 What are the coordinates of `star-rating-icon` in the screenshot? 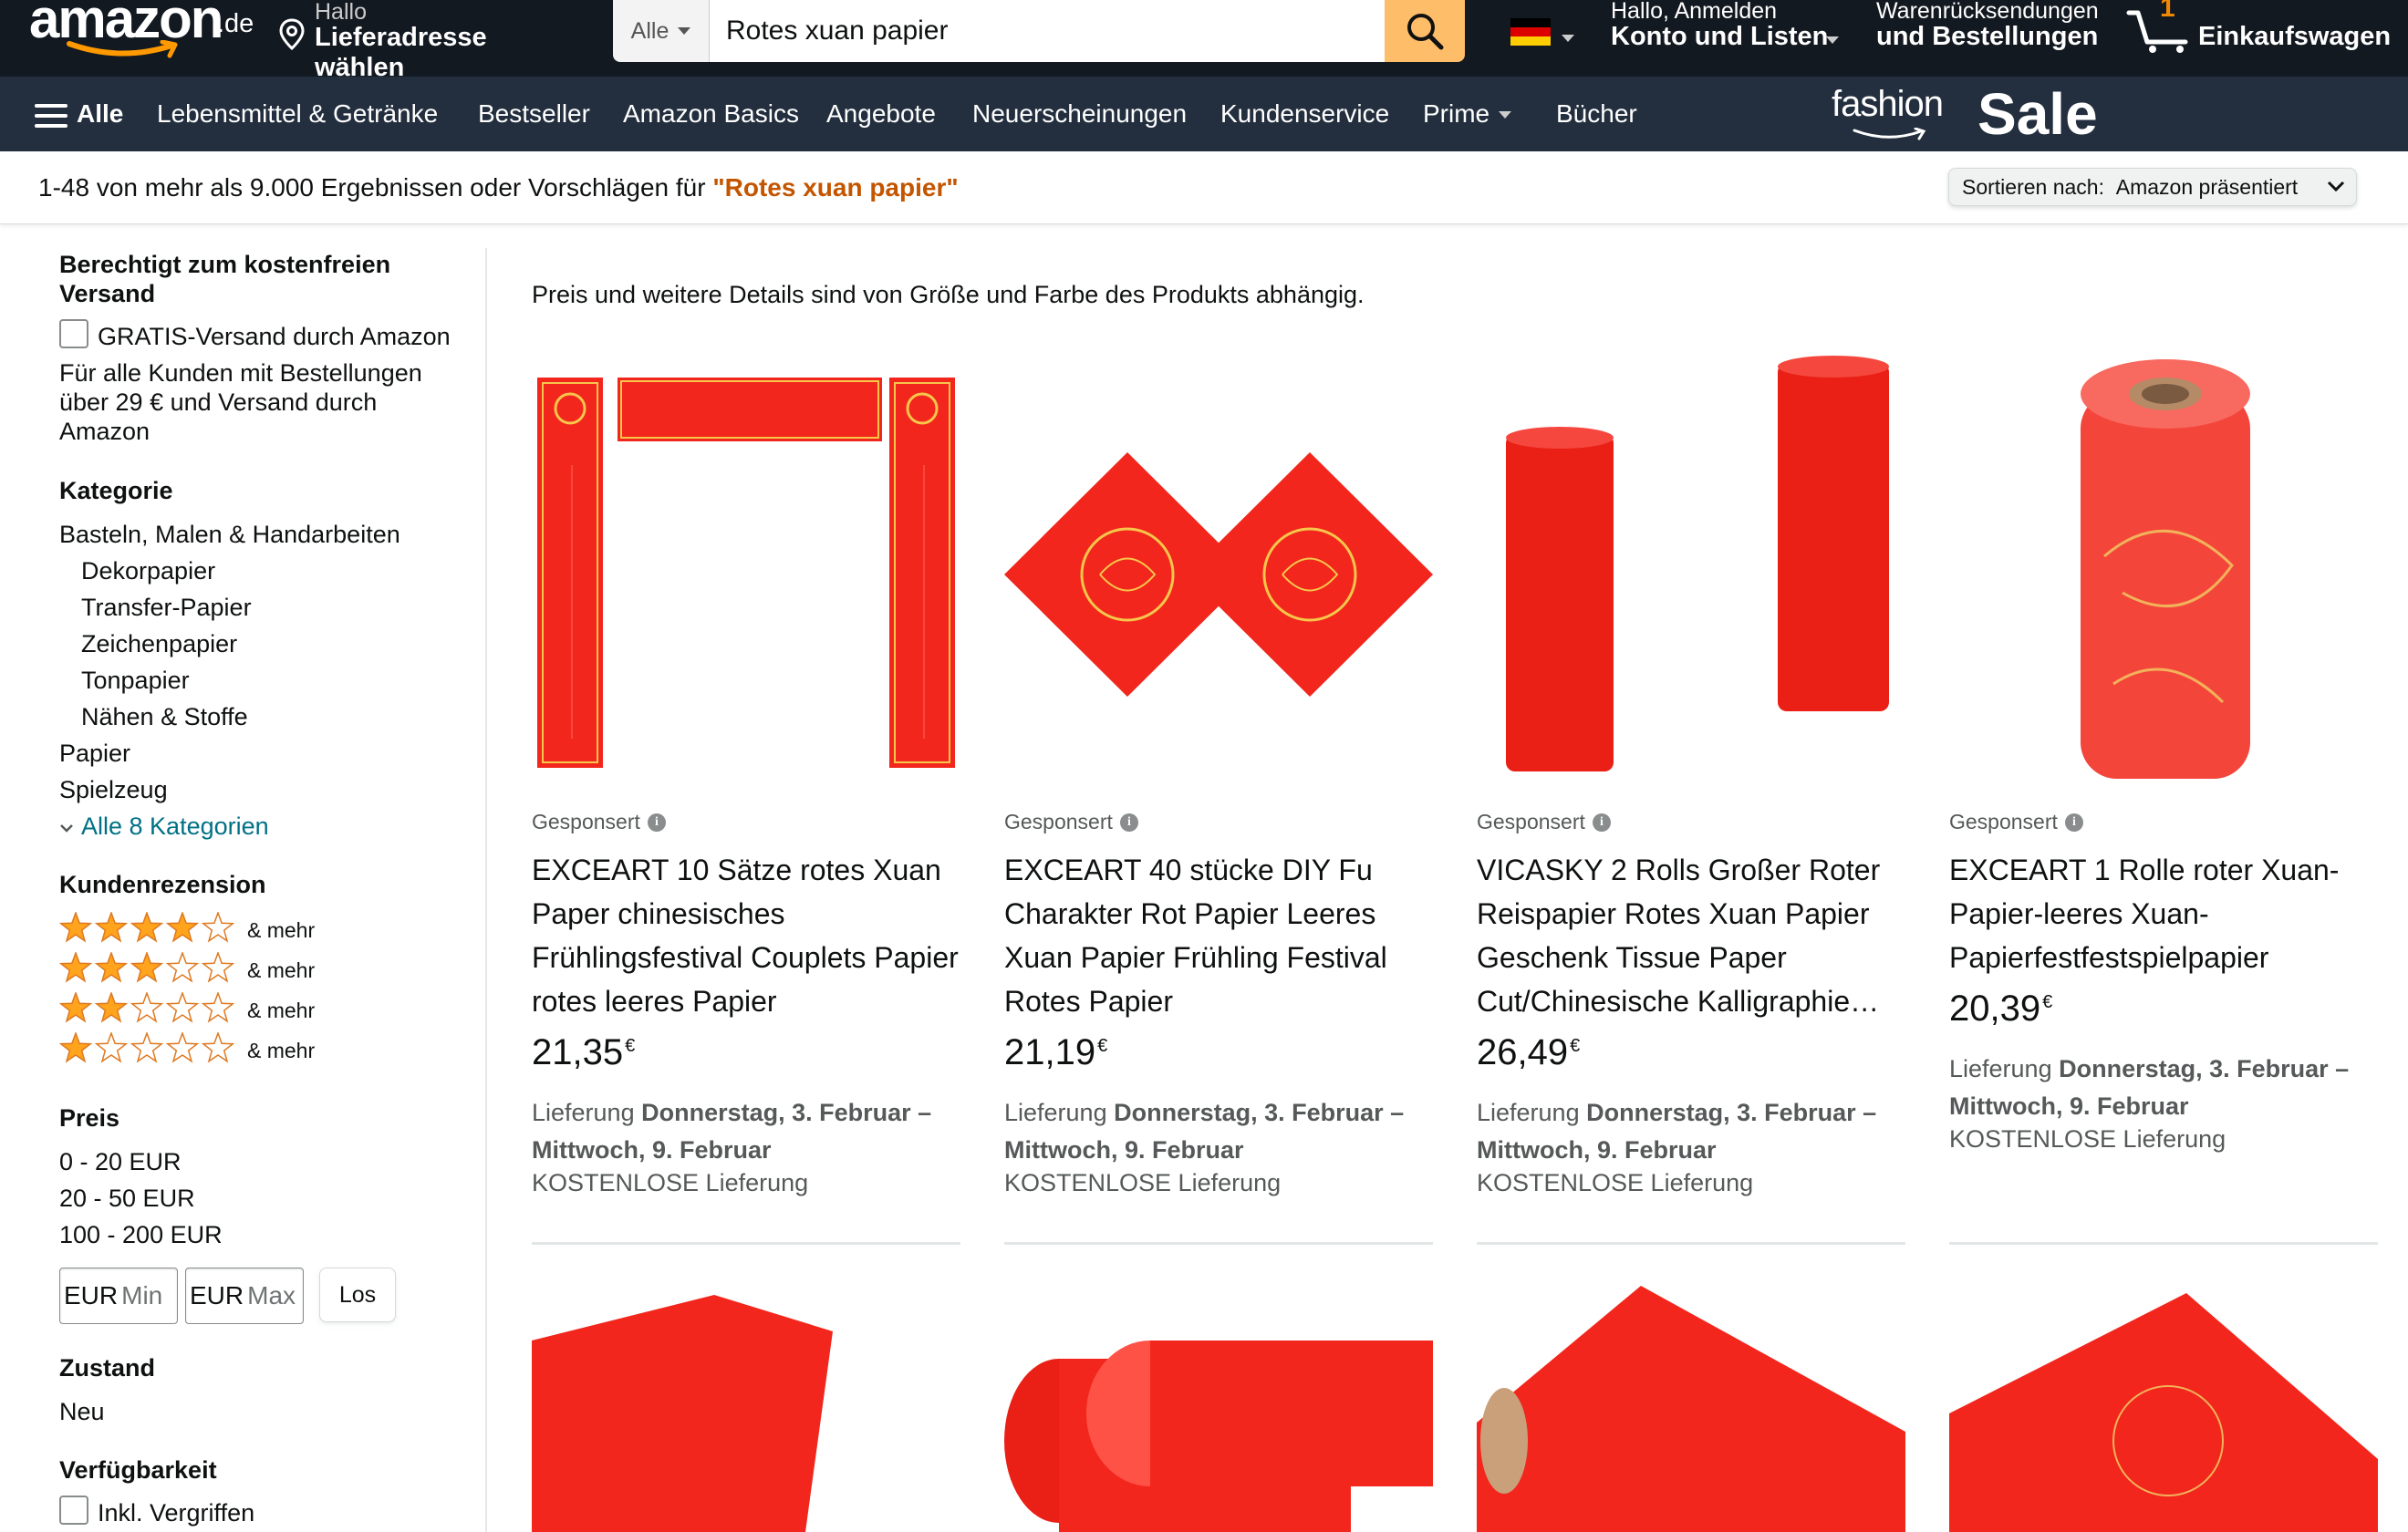 It's located at (148, 1050).